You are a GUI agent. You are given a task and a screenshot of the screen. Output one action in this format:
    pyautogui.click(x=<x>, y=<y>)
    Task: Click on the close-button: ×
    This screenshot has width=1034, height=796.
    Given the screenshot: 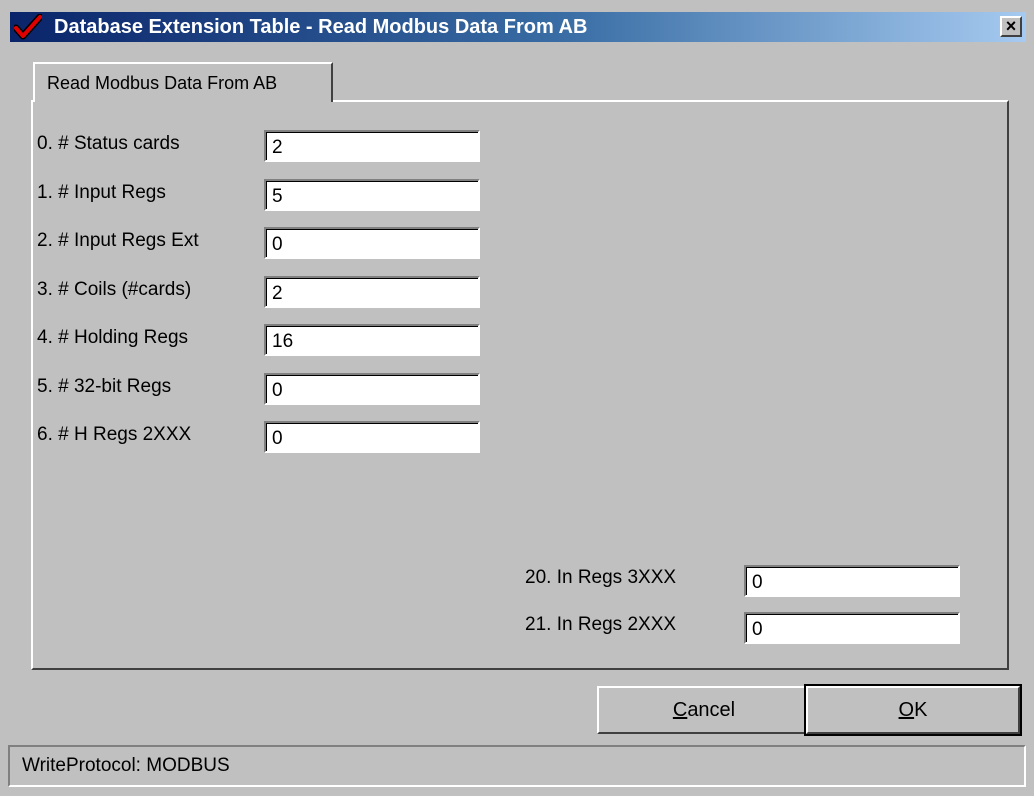 What is the action you would take?
    pyautogui.click(x=1011, y=26)
    